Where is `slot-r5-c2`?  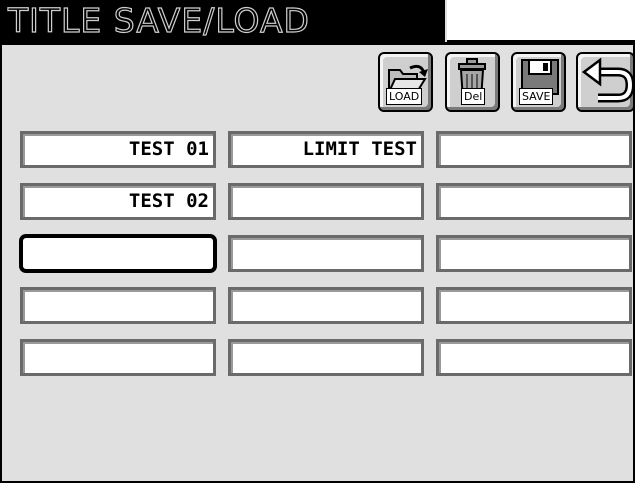
slot-r5-c2 is located at coordinates (326, 357).